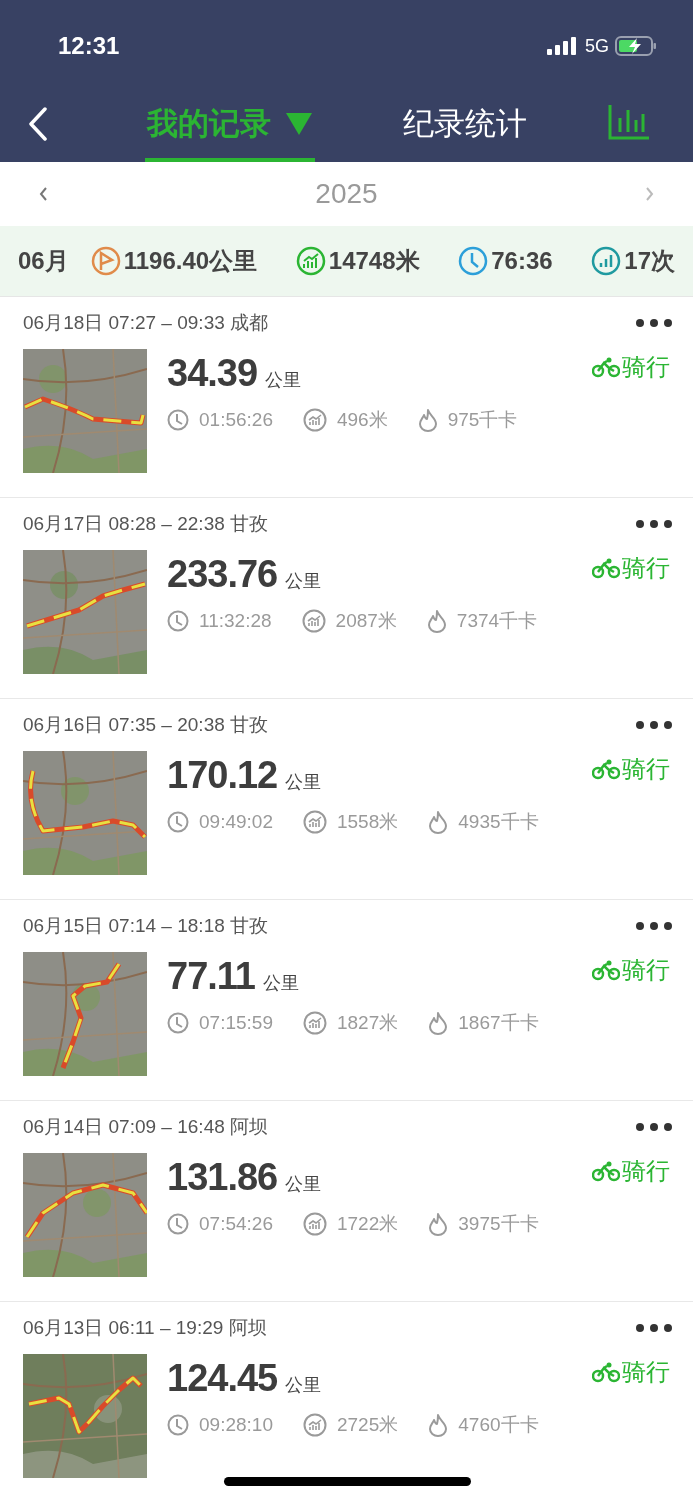 Image resolution: width=693 pixels, height=1500 pixels. What do you see at coordinates (236, 1425) in the screenshot?
I see `stat-value: 09:28:10` at bounding box center [236, 1425].